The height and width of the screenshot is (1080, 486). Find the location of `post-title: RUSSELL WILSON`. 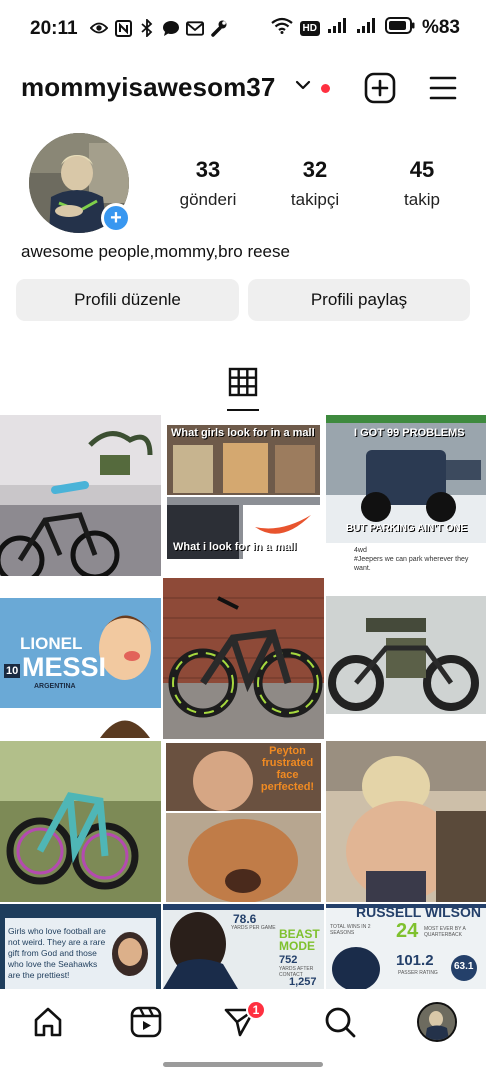

post-title: RUSSELL WILSON is located at coordinates (418, 912).